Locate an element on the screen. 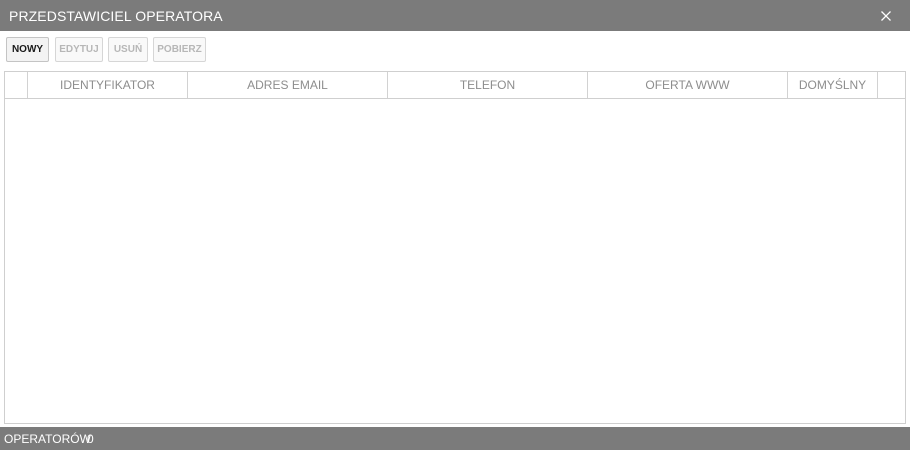 Image resolution: width=910 pixels, height=450 pixels. status-bar: OPERATORÓW 0 is located at coordinates (455, 438).